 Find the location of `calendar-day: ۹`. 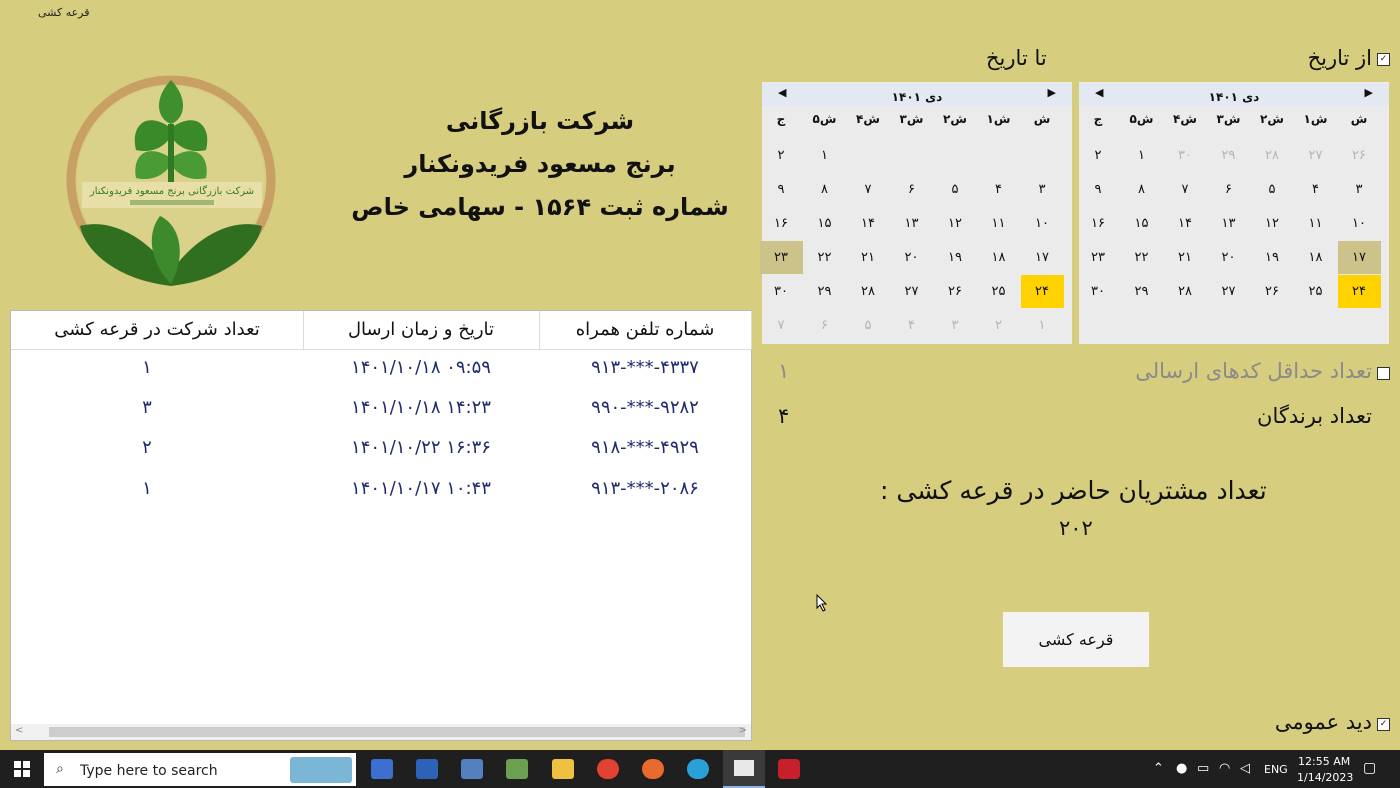

calendar-day: ۹ is located at coordinates (781, 189).